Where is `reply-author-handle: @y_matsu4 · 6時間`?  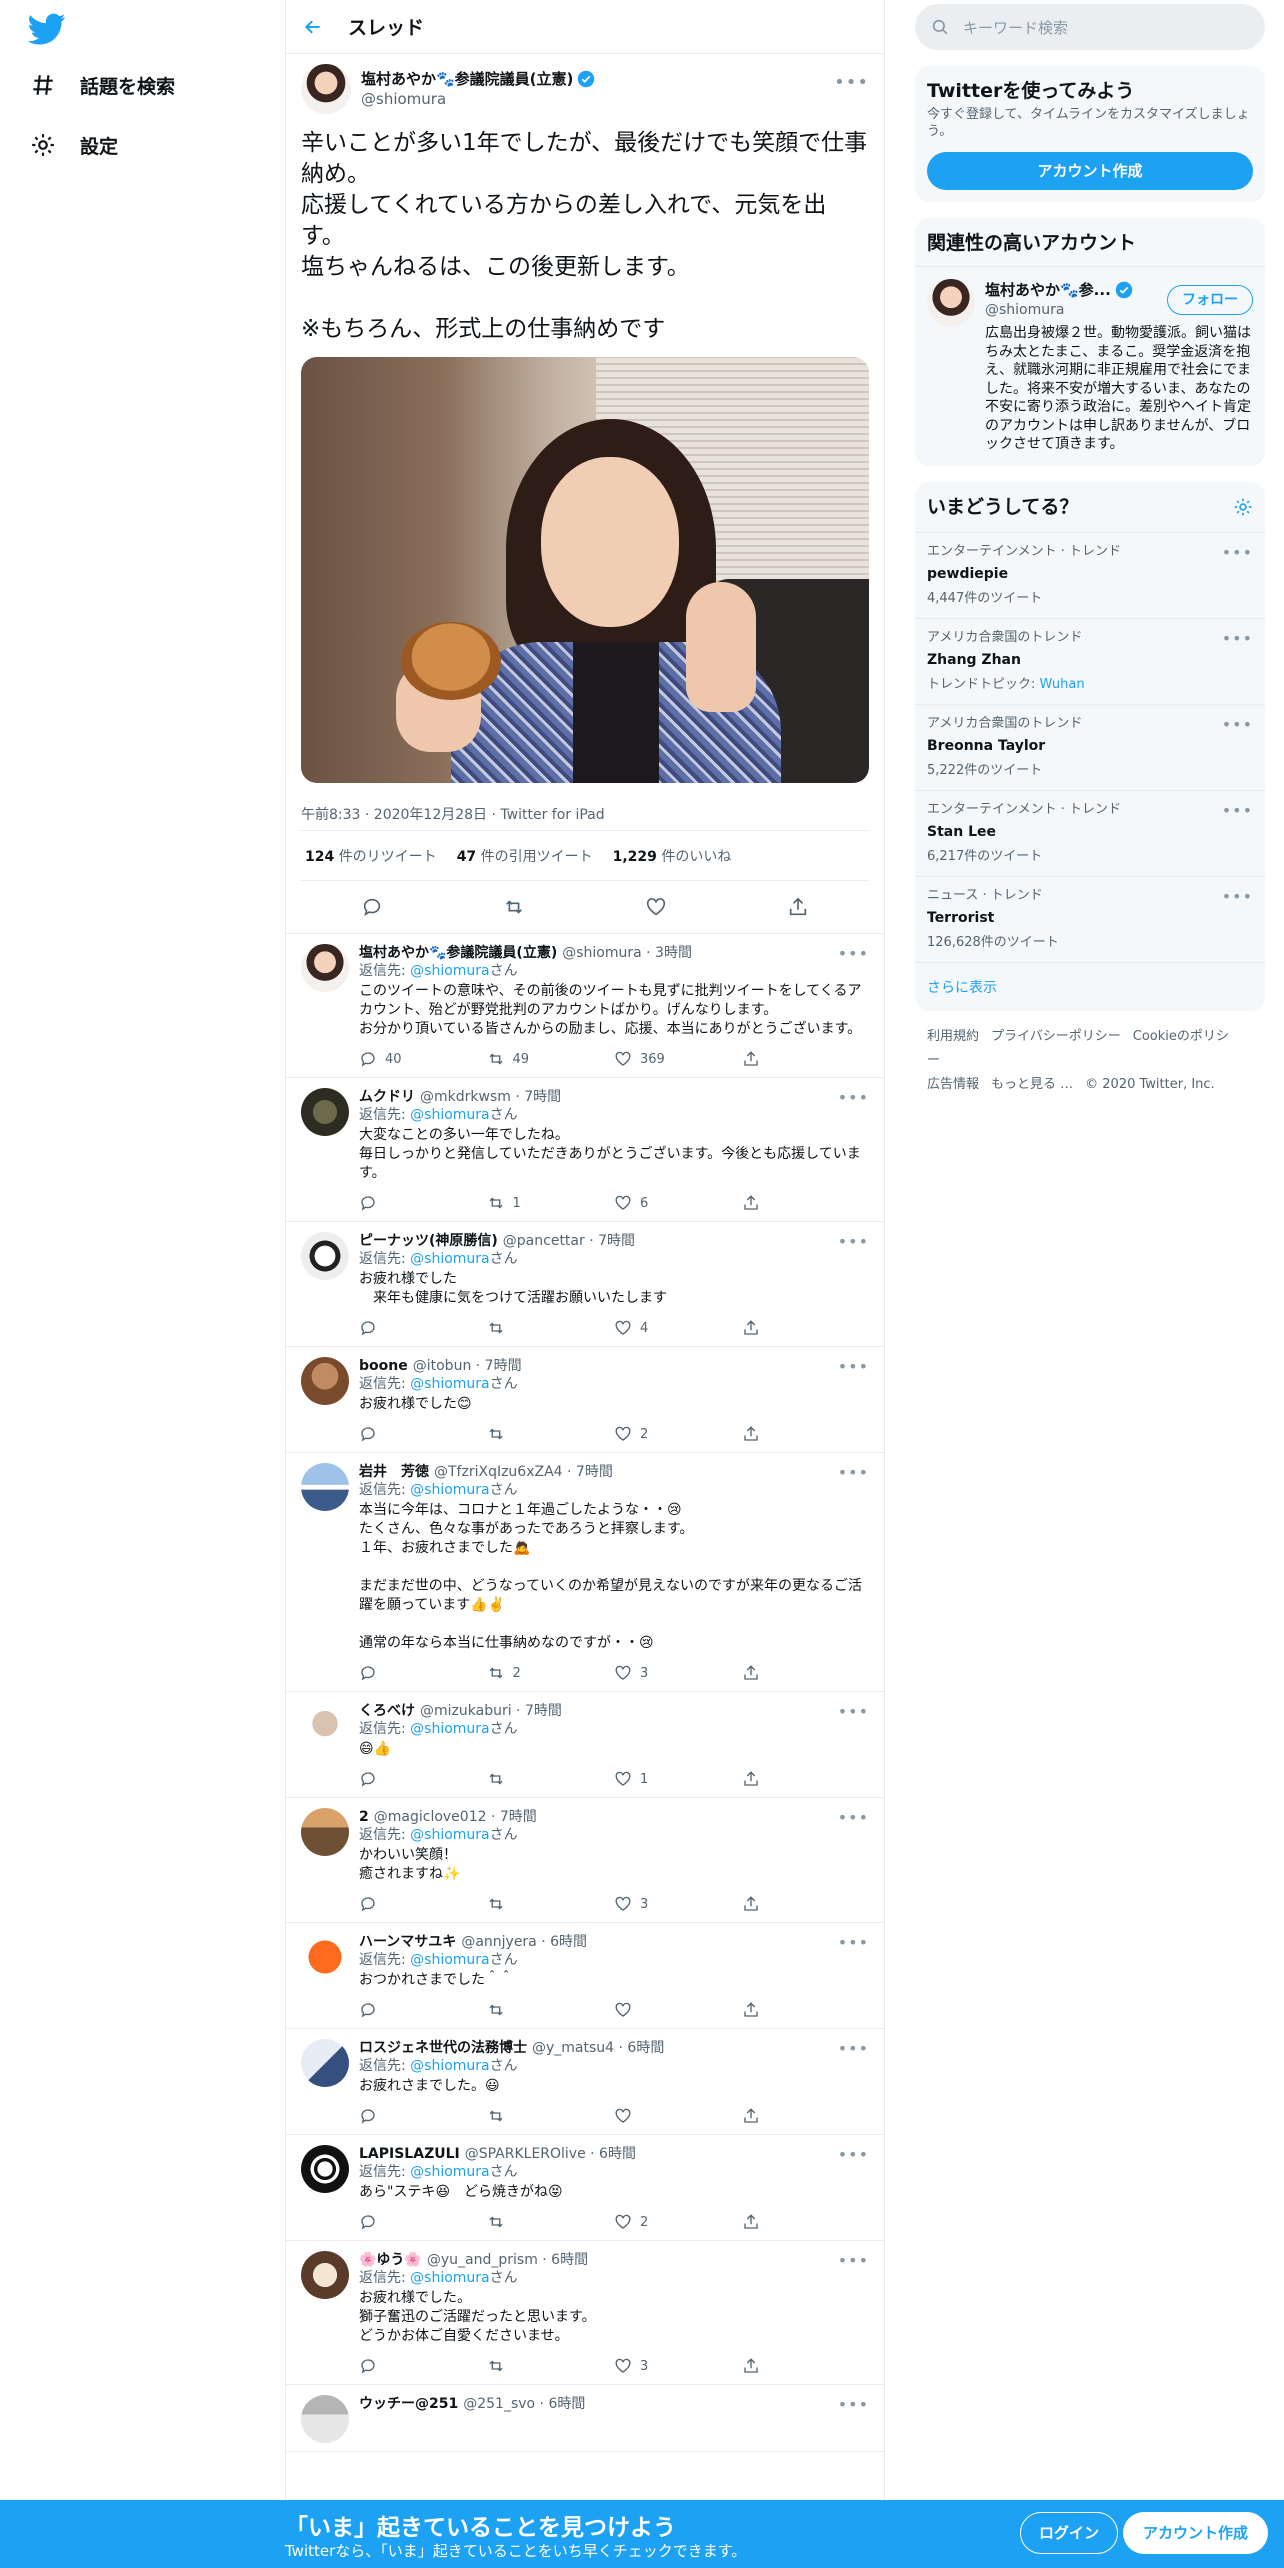
reply-author-handle: @y_matsu4 · 6時間 is located at coordinates (598, 2048).